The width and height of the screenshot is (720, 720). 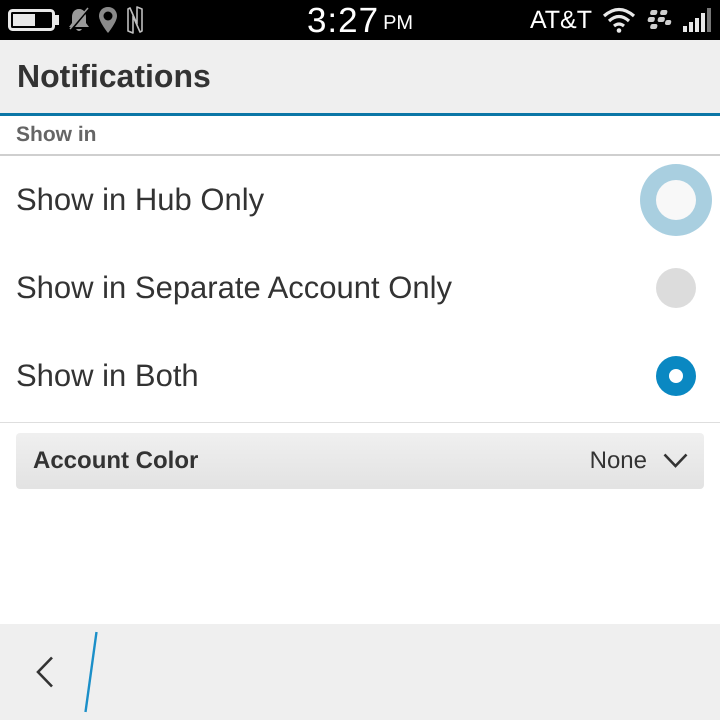 I want to click on carrier-name: AT&T, so click(x=561, y=20).